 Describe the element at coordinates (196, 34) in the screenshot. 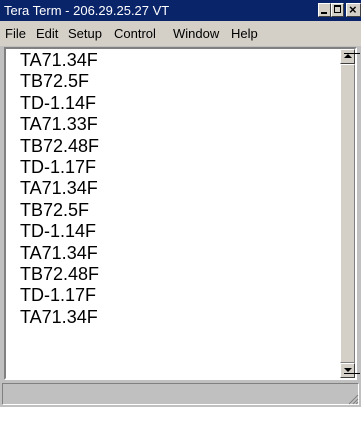

I see `menu-window: Window` at that location.